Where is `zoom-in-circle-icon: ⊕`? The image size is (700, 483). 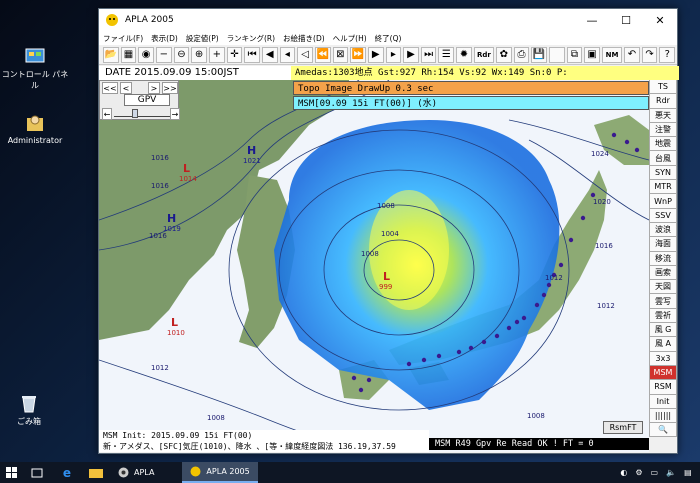
zoom-in-circle-icon: ⊕ is located at coordinates (199, 54).